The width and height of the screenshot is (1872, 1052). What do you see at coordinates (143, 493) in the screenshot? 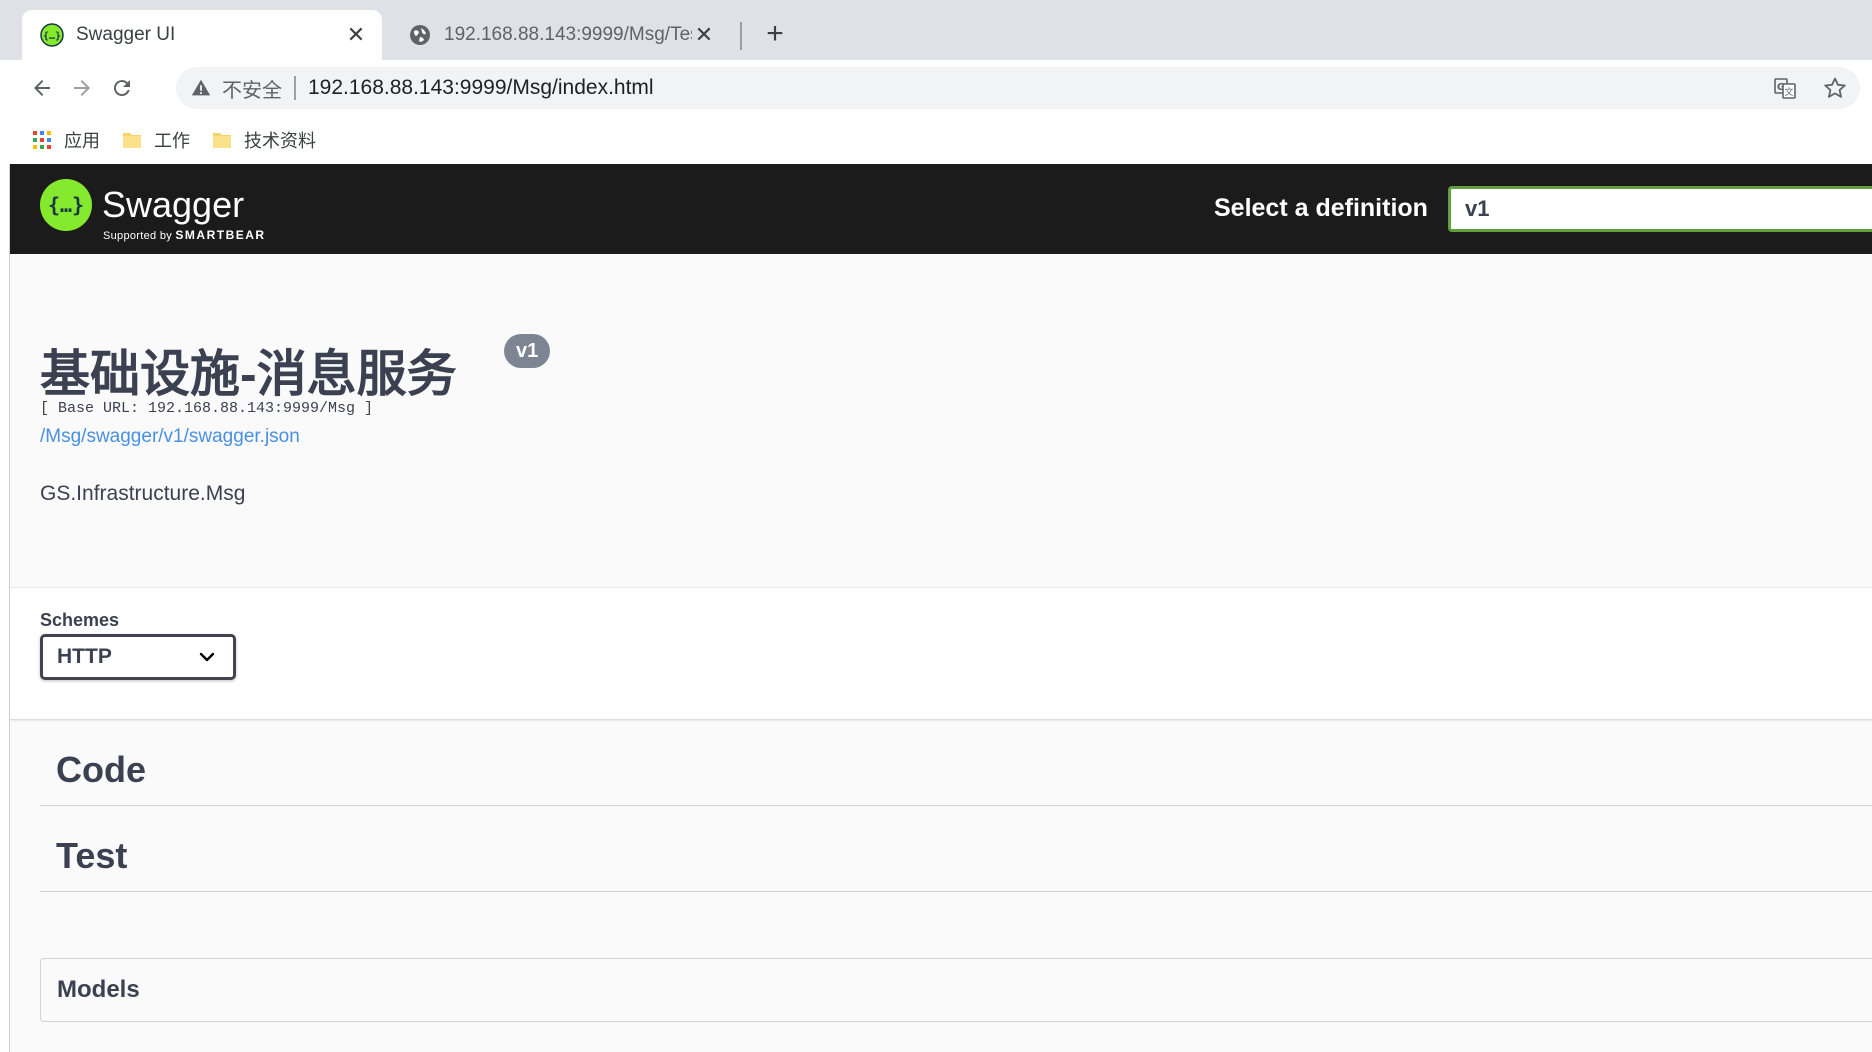
I see `api-description: GS.Infrastructure.Msg` at bounding box center [143, 493].